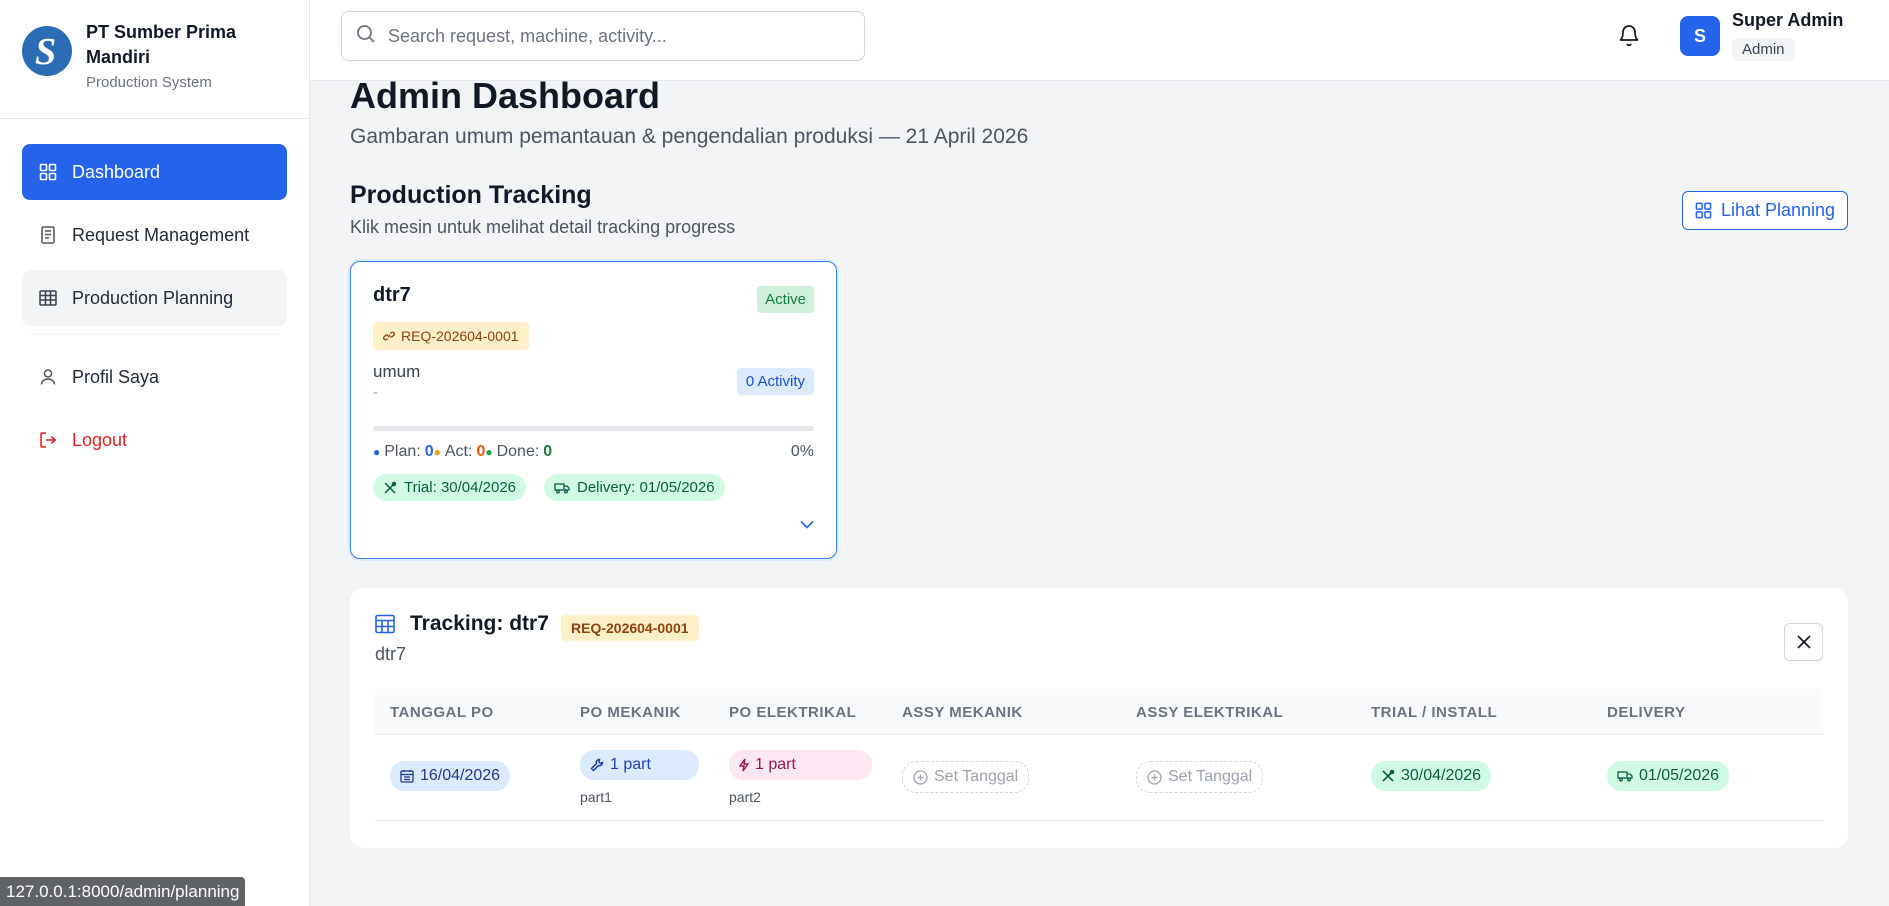  Describe the element at coordinates (429, 451) in the screenshot. I see `plan-value: 0` at that location.